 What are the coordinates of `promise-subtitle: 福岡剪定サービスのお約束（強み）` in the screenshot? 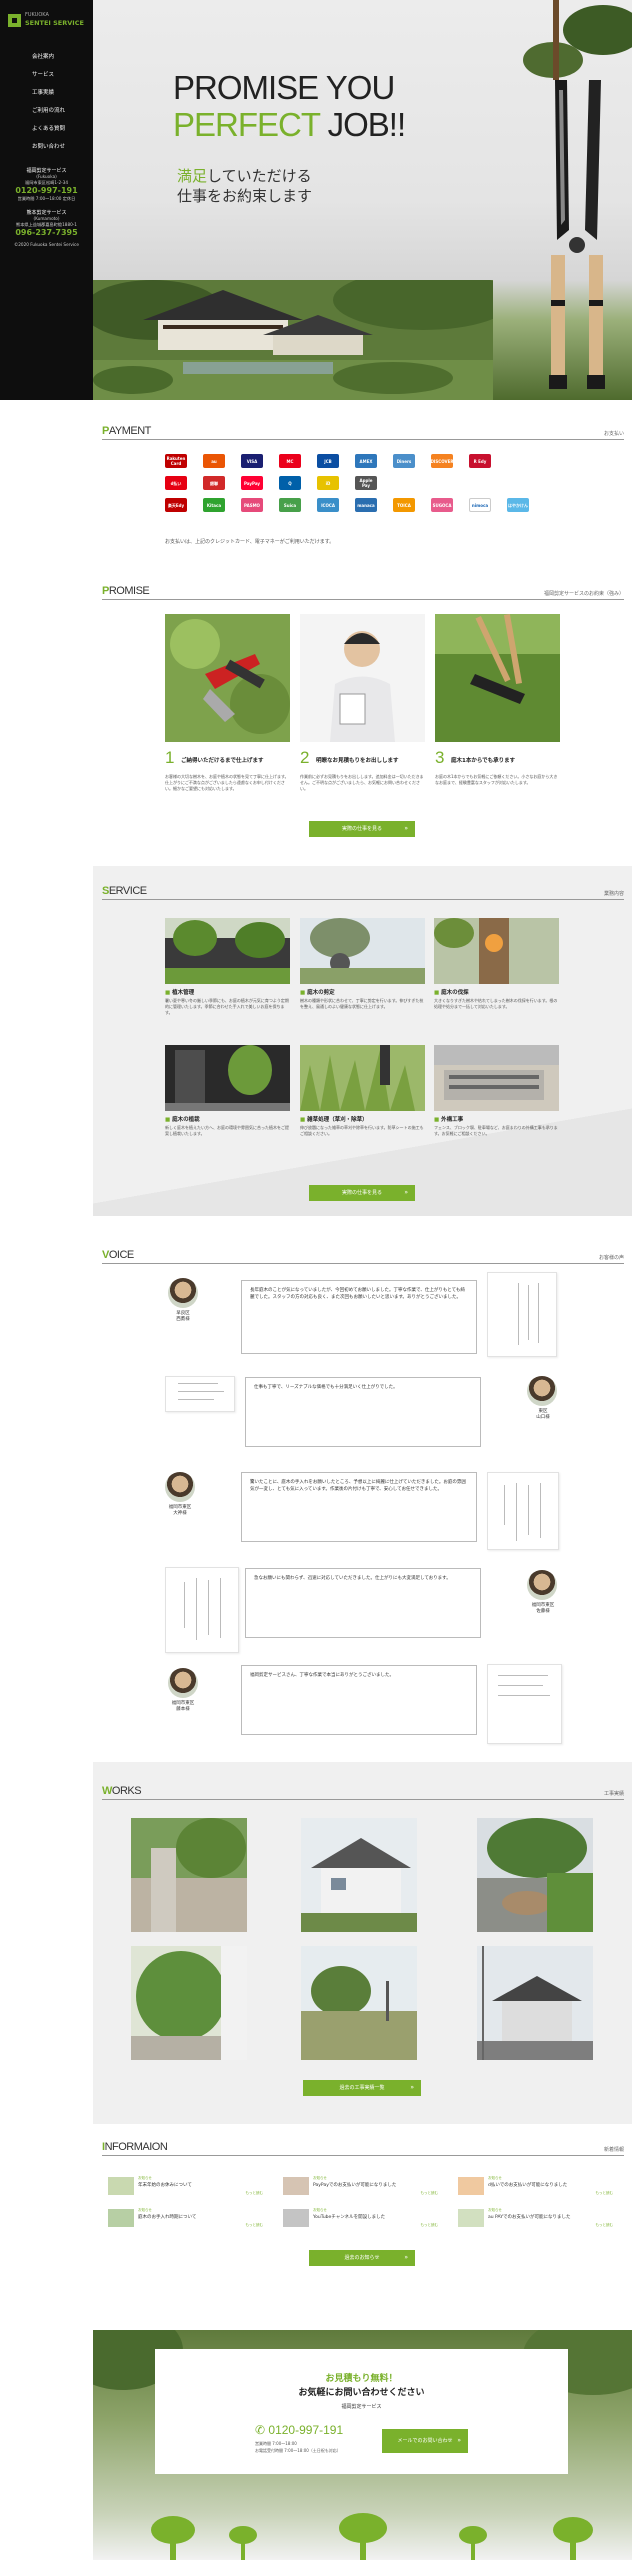 It's located at (583, 594).